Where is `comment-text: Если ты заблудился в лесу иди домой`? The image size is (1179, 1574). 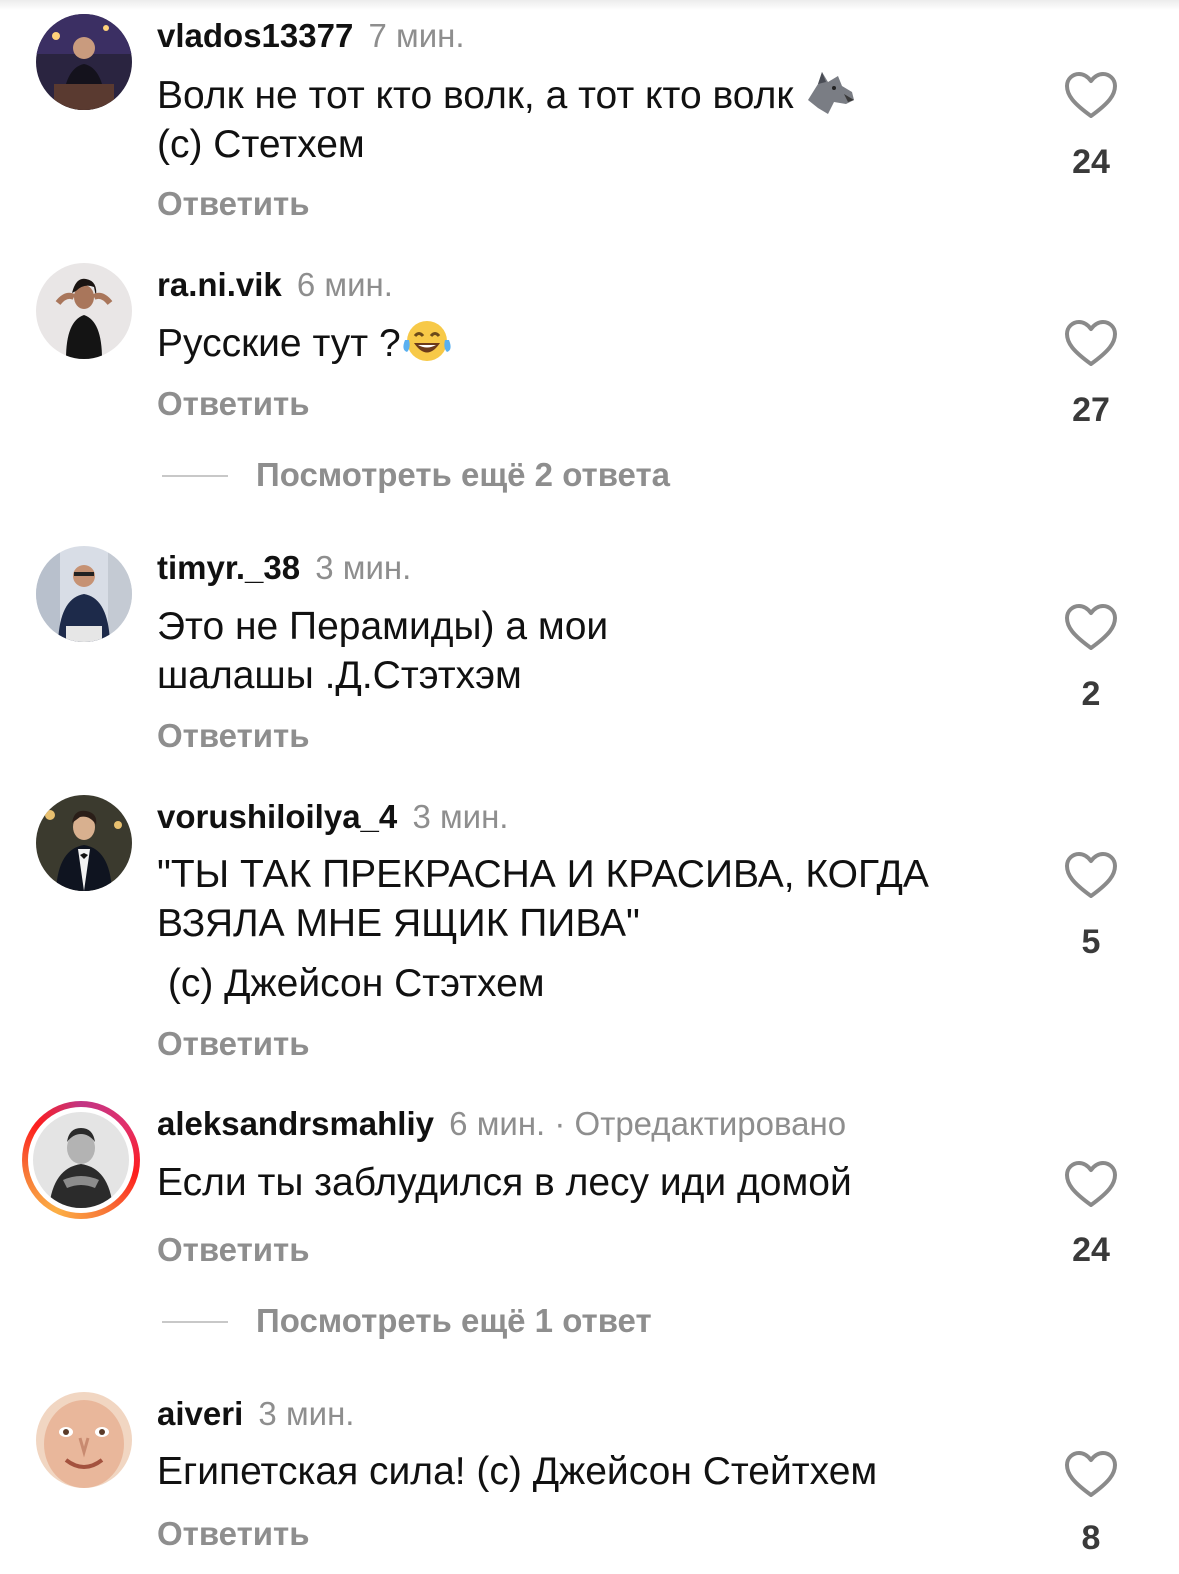
comment-text: Если ты заблудился в лесу иди домой is located at coordinates (597, 1182).